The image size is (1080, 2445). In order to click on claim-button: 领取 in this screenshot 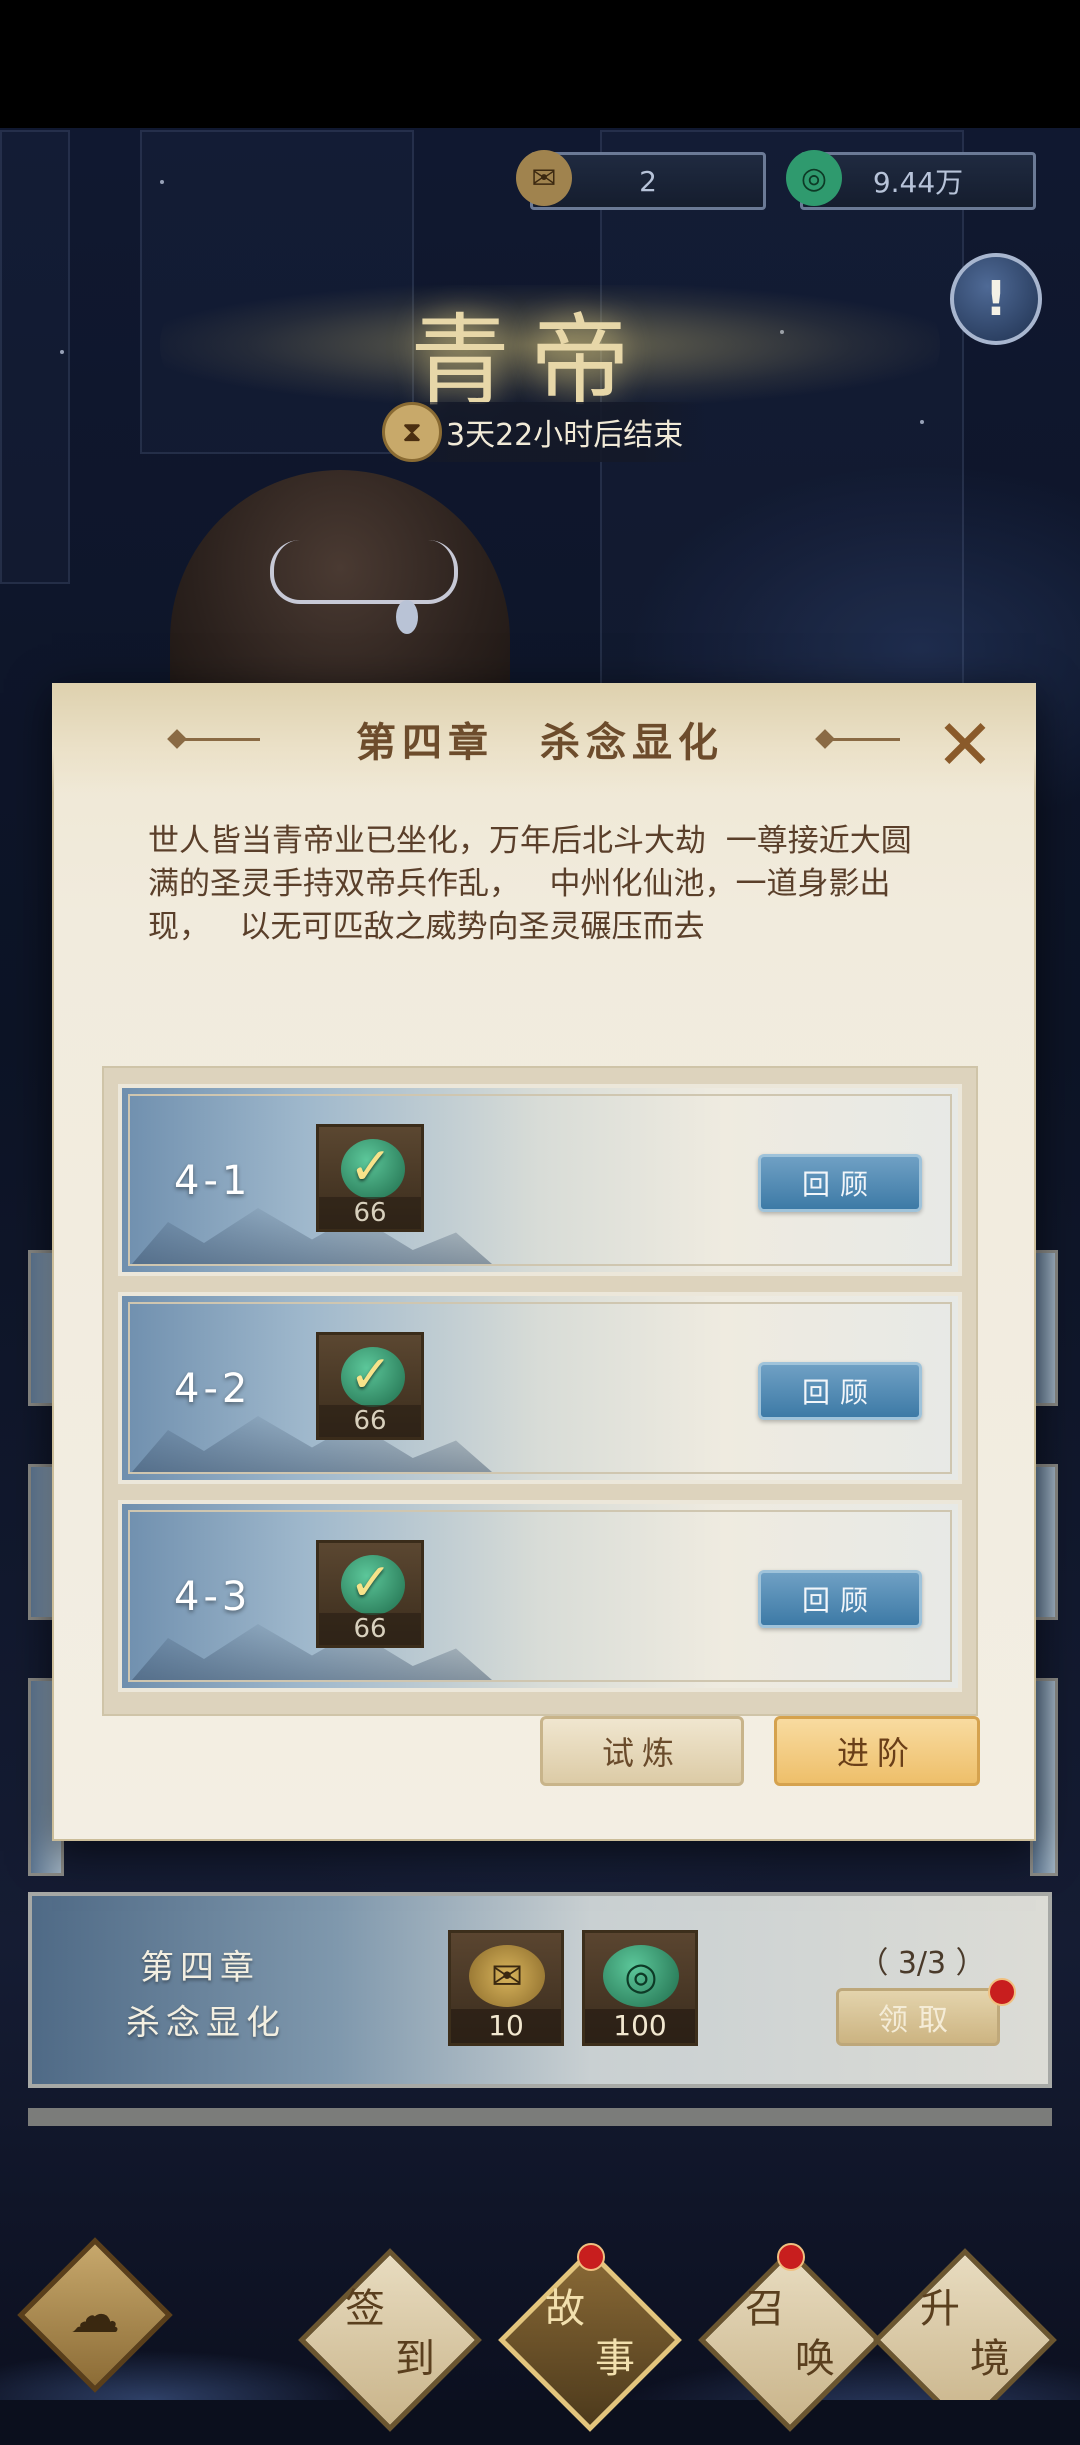, I will do `click(918, 2017)`.